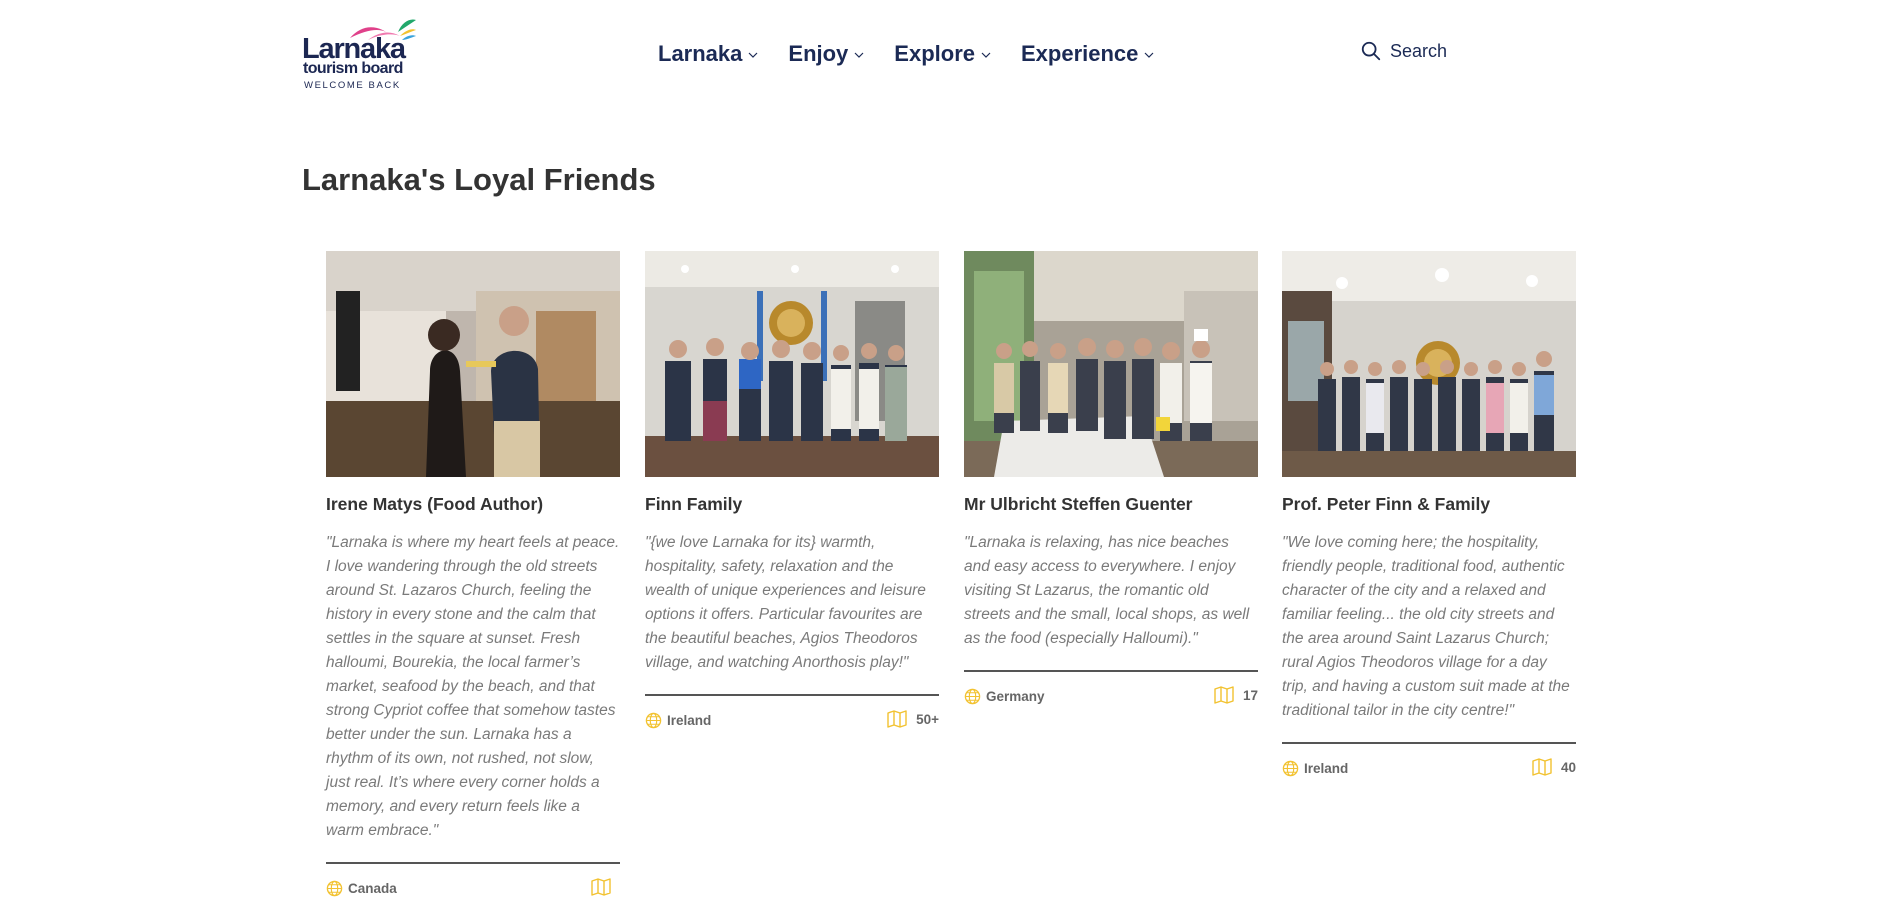  What do you see at coordinates (1078, 504) in the screenshot?
I see `card-name: Mr Ulbricht Steffen Guenter` at bounding box center [1078, 504].